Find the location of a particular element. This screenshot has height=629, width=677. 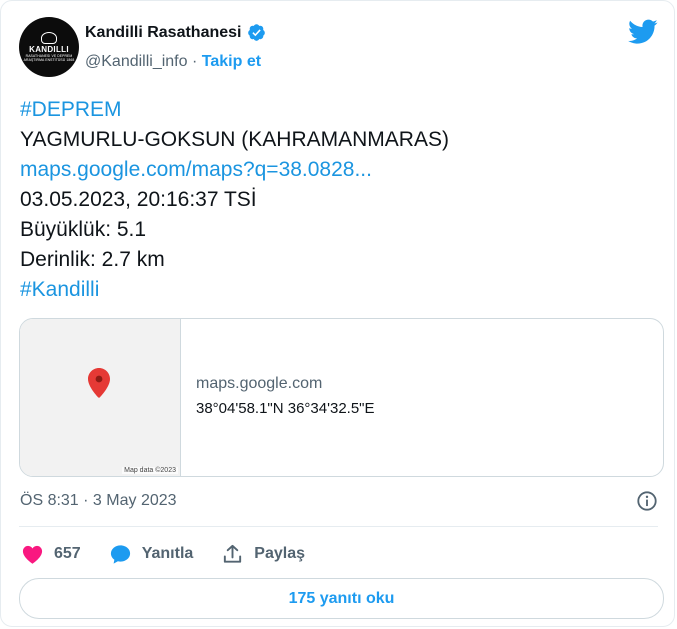

magnitude-line: Büyüklük: 5.1 is located at coordinates (83, 229).